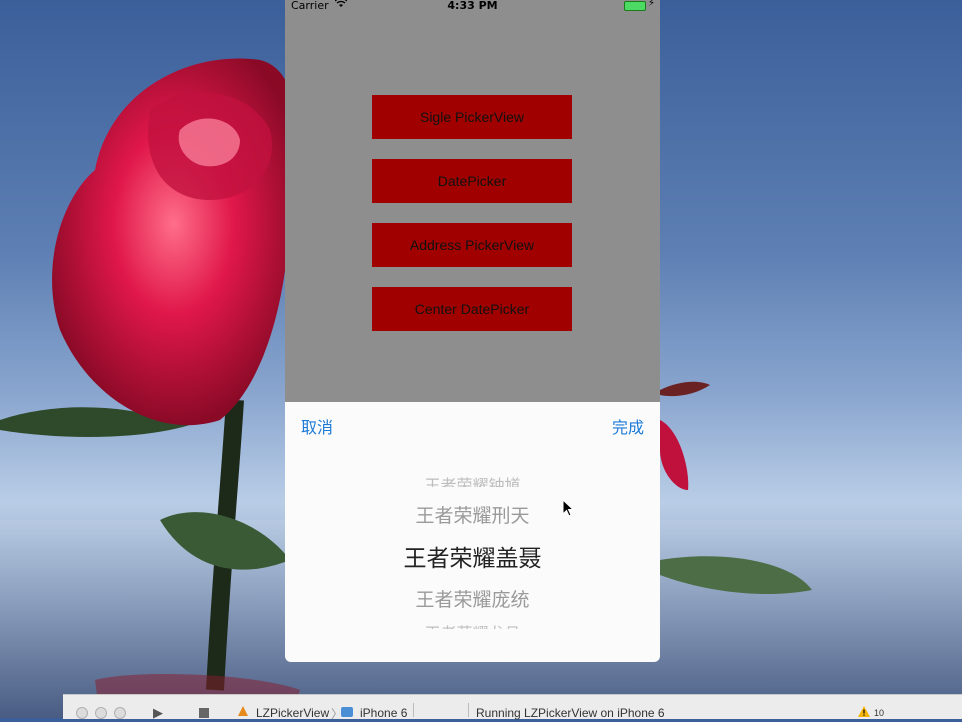 This screenshot has width=962, height=722. What do you see at coordinates (472, 514) in the screenshot?
I see `picker-row: 王者荣耀刑天` at bounding box center [472, 514].